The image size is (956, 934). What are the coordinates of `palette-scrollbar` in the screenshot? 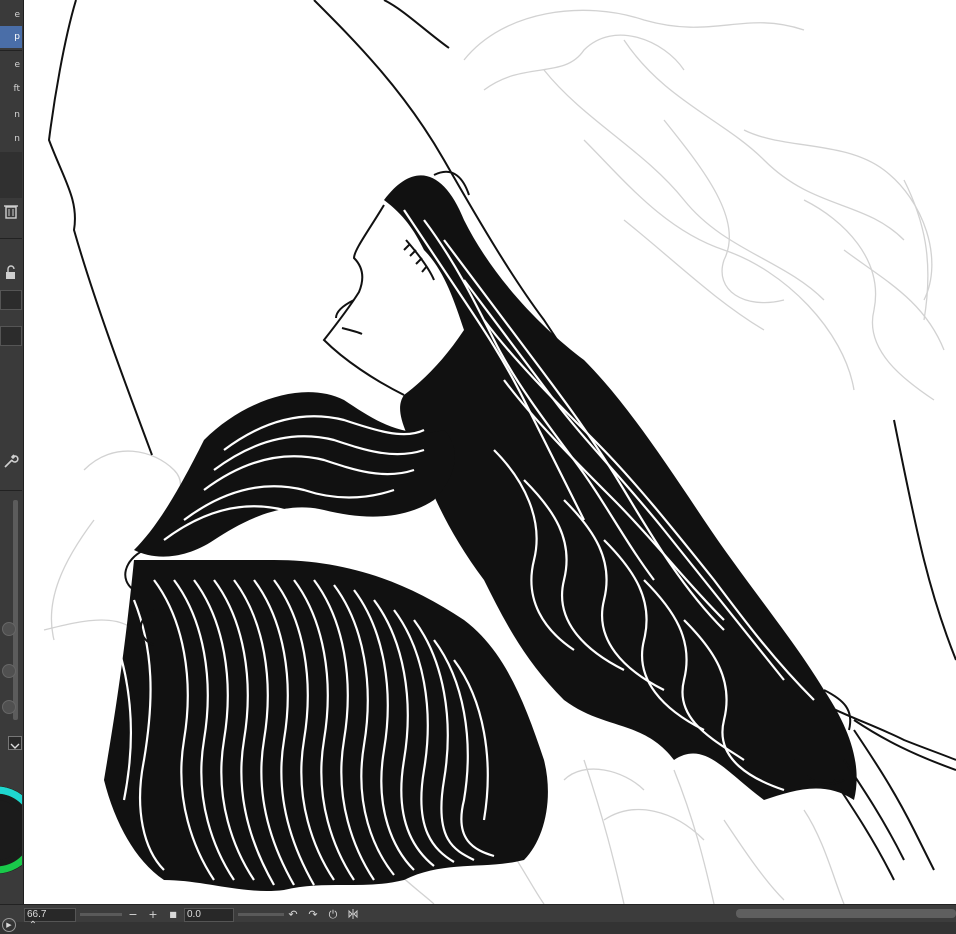 It's located at (15, 610).